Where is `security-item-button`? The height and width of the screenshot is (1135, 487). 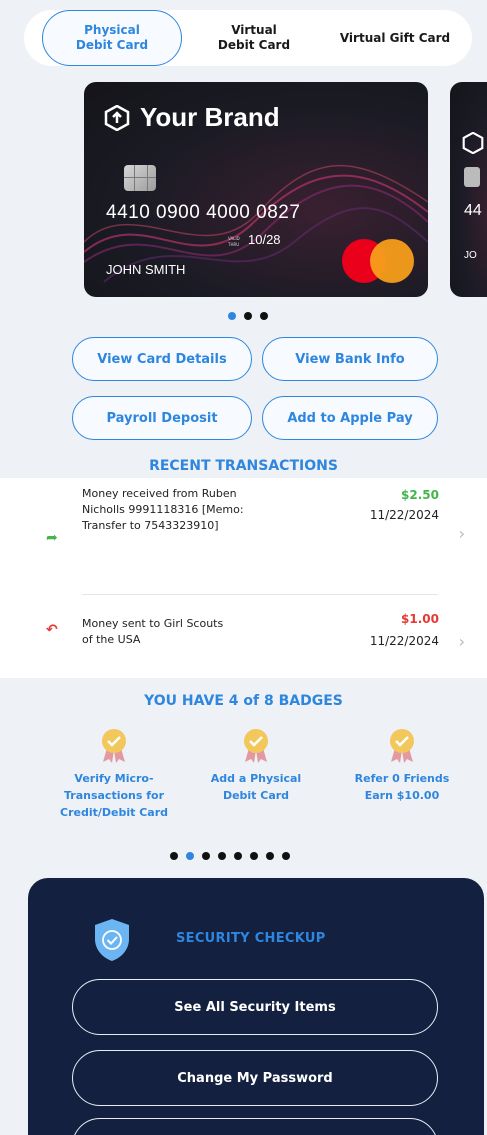 security-item-button is located at coordinates (255, 1126).